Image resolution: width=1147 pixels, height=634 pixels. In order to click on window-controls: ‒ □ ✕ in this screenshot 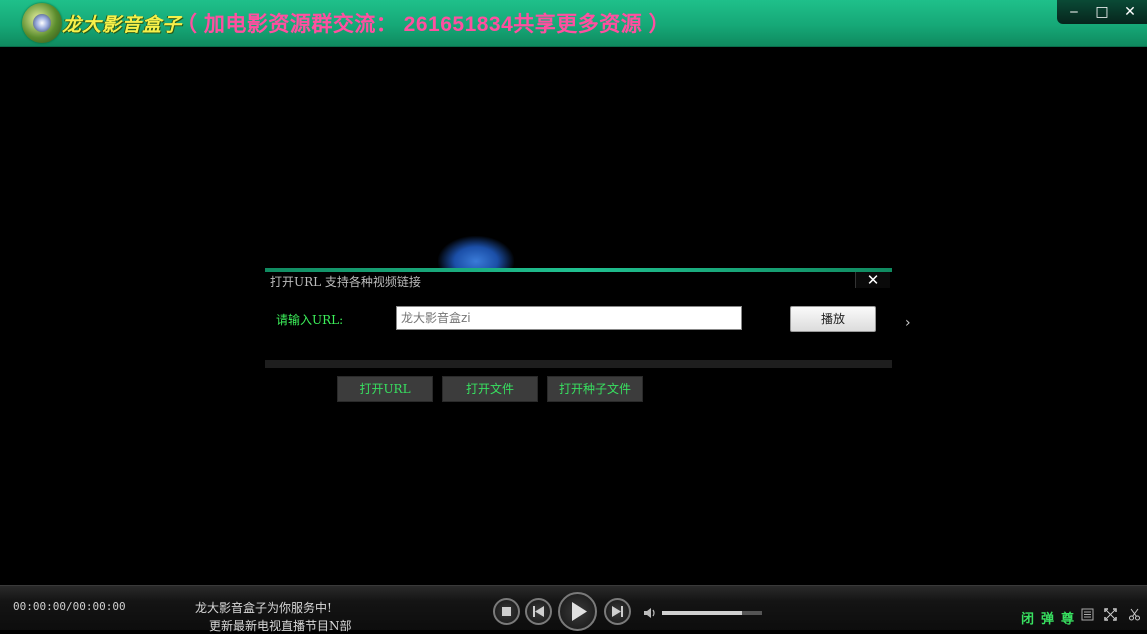, I will do `click(1102, 12)`.